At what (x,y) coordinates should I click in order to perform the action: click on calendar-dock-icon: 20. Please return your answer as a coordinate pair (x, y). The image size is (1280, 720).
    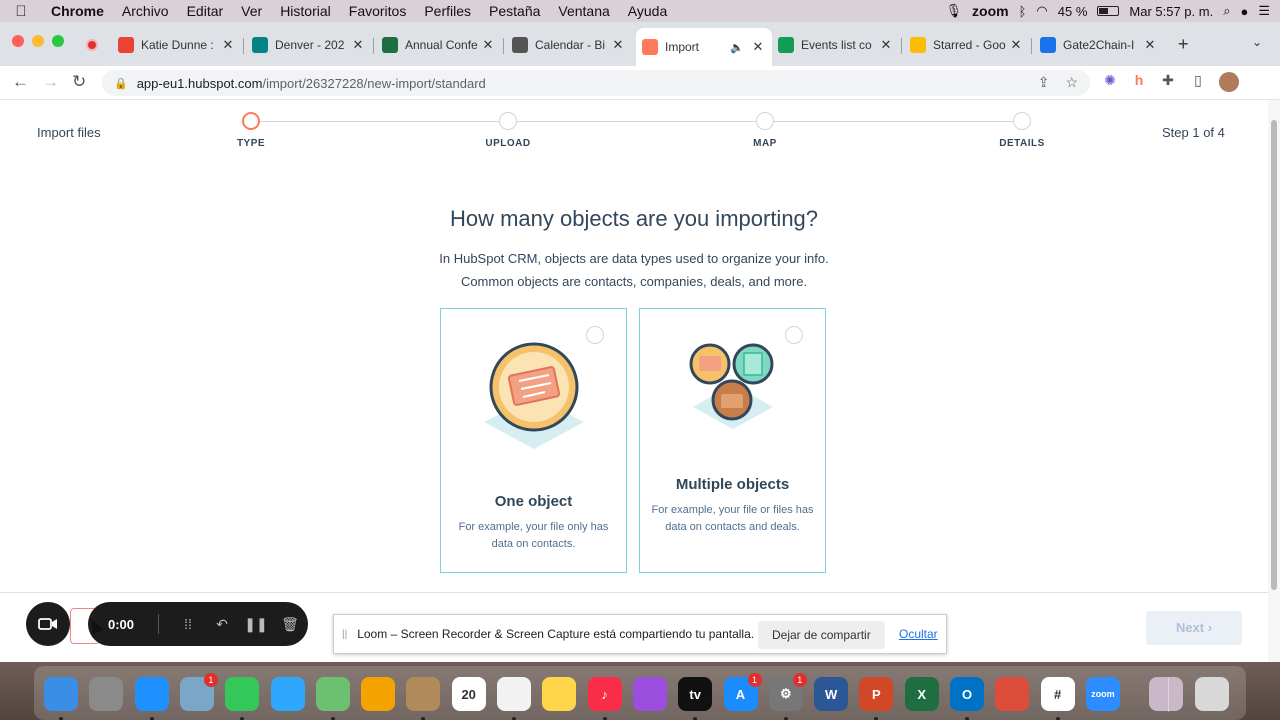
    Looking at the image, I should click on (468, 694).